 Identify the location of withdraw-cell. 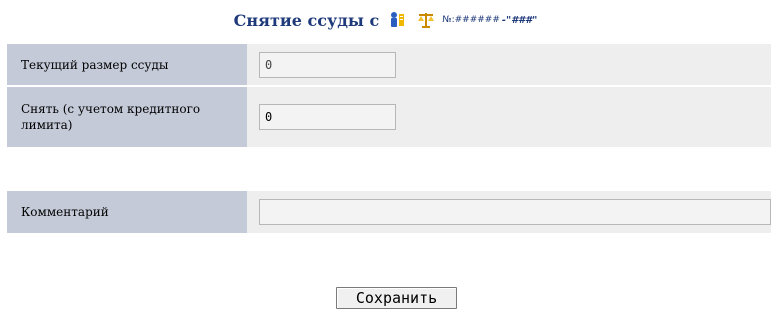
(509, 117).